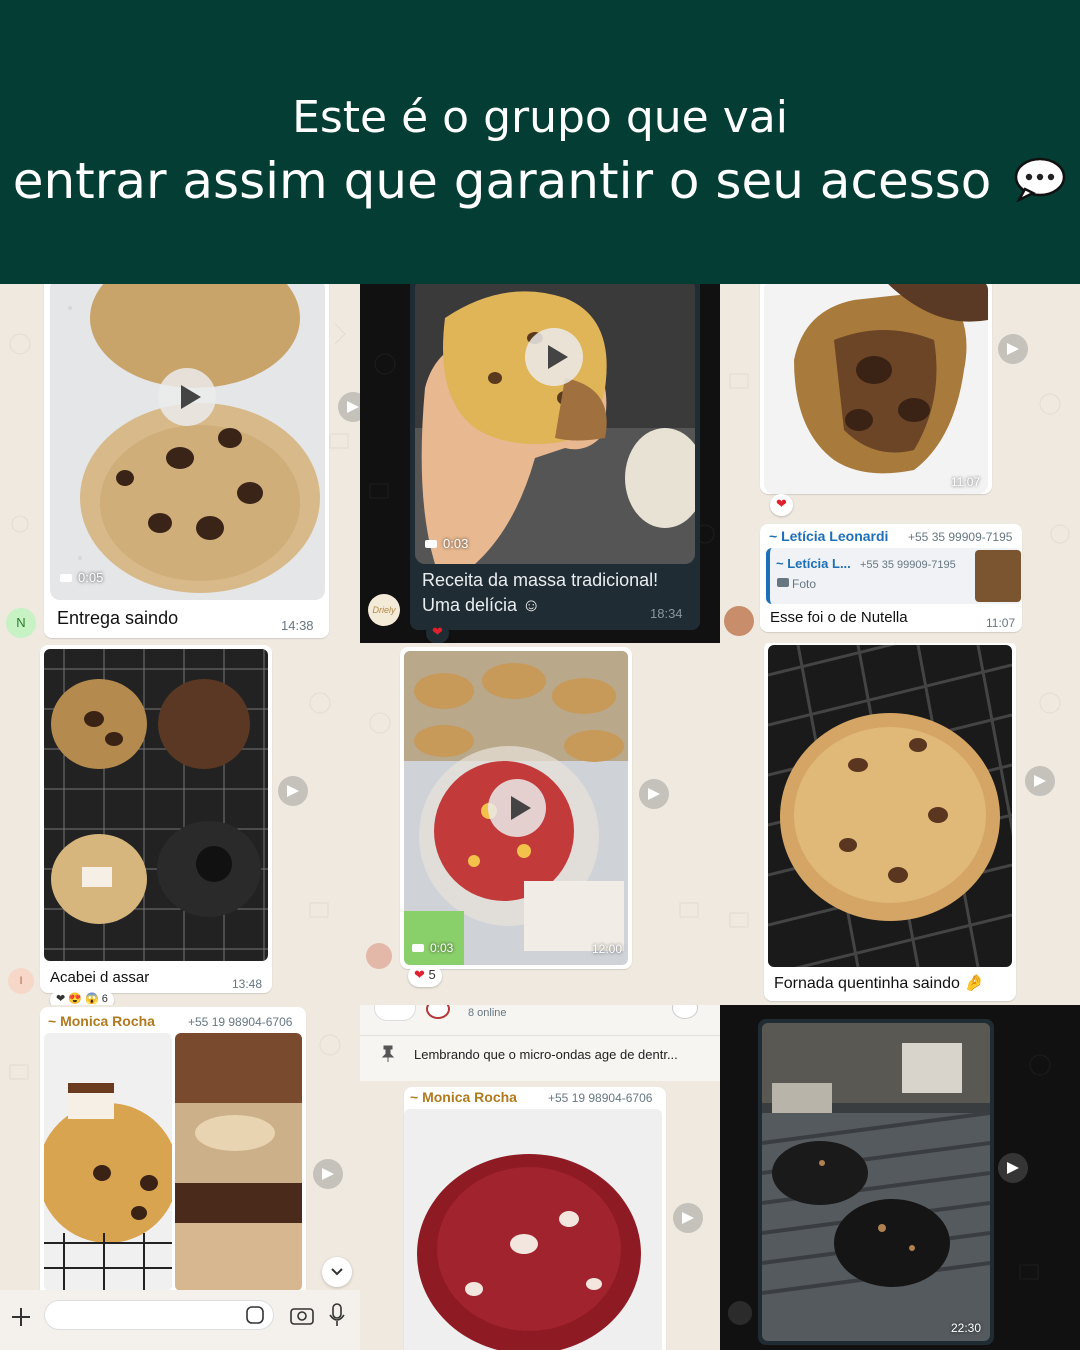  I want to click on message-caption: Fornada quentinha saindo 🤌, so click(879, 983).